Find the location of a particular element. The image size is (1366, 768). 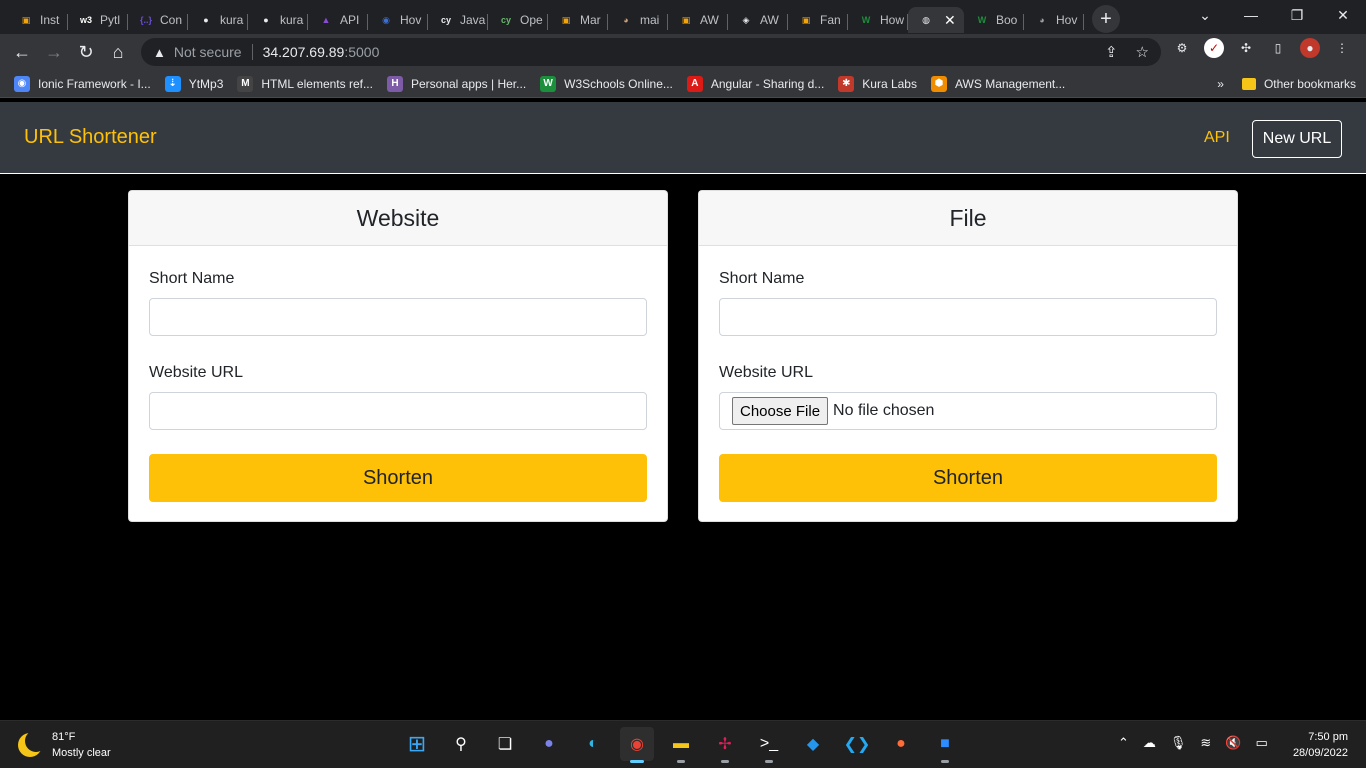

bookmark-item: ✱ Kura Labs is located at coordinates (877, 83).